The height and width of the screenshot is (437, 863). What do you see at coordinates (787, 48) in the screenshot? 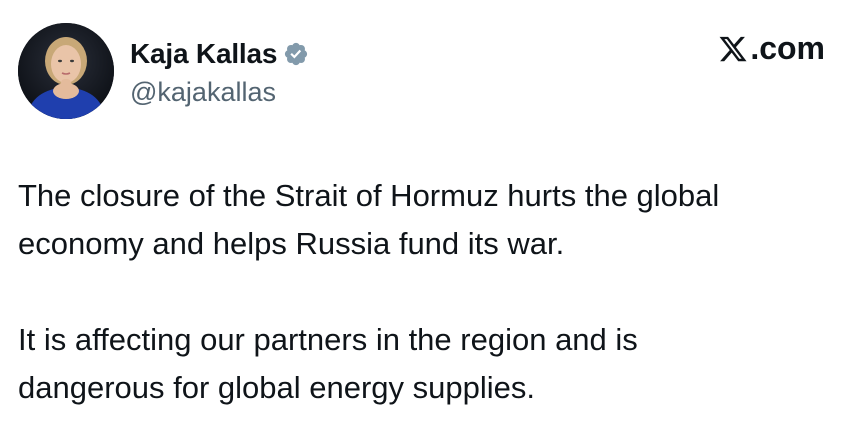
I see `brand-domain-label: .com` at bounding box center [787, 48].